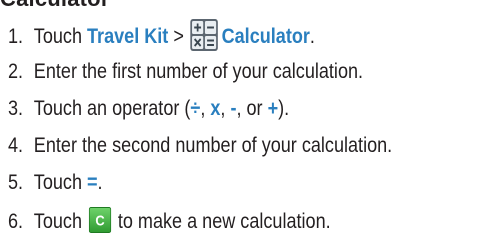  I want to click on step-text: Touch an operator (, so click(112, 108).